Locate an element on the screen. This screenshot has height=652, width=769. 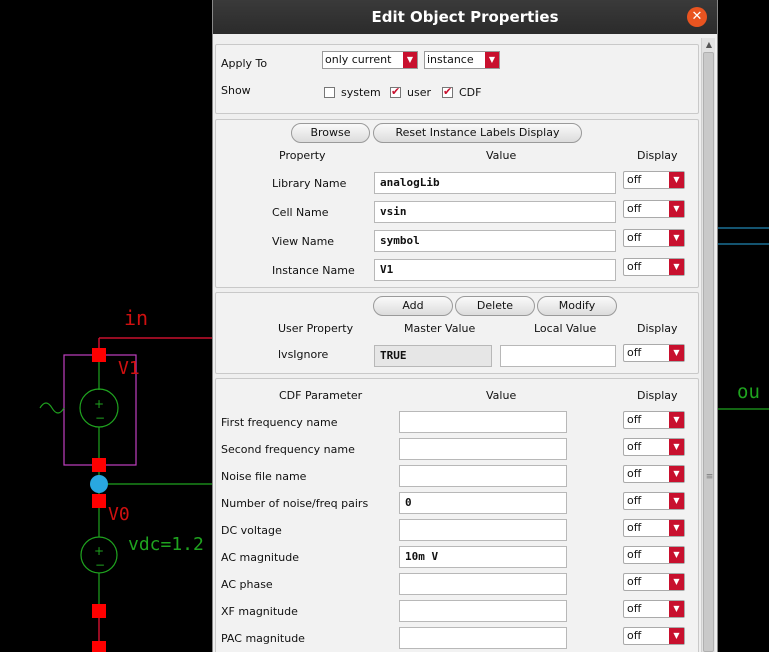
property-label: Instance Name is located at coordinates (313, 270).